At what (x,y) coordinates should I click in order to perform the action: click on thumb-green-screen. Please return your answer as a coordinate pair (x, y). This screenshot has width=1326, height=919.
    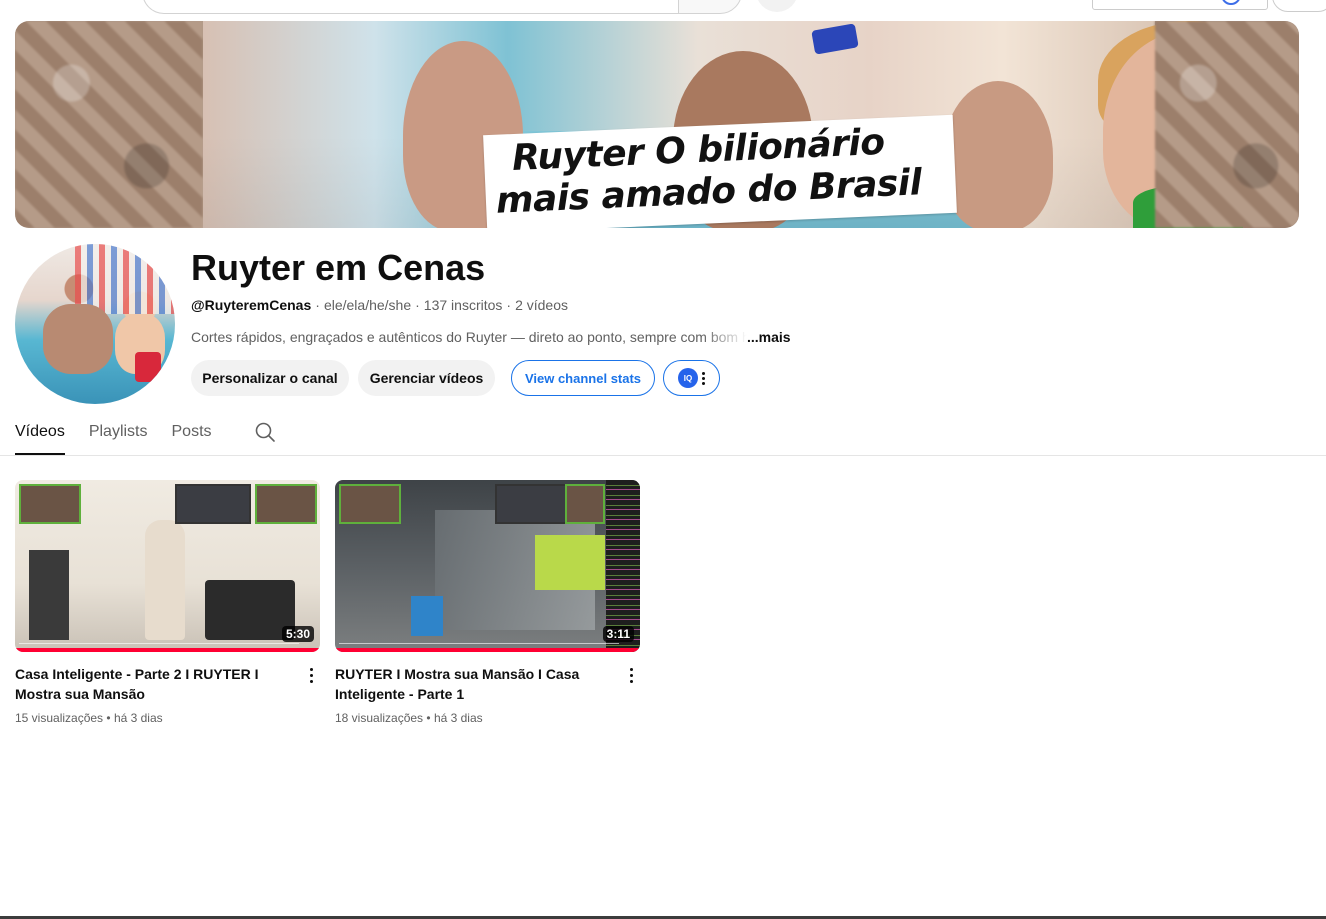
    Looking at the image, I should click on (570, 562).